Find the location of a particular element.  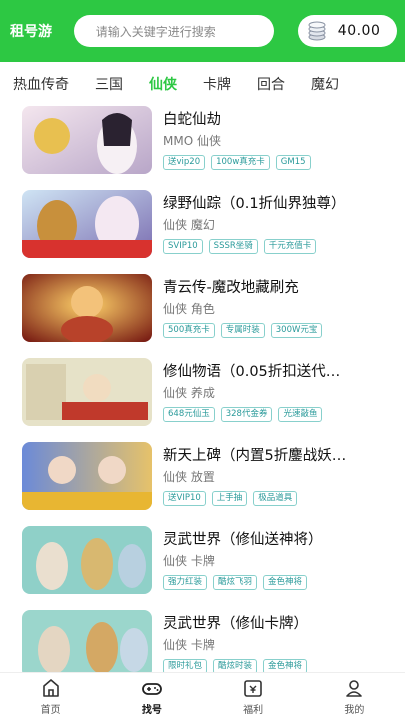

app-brand: 租号游 is located at coordinates (31, 32).